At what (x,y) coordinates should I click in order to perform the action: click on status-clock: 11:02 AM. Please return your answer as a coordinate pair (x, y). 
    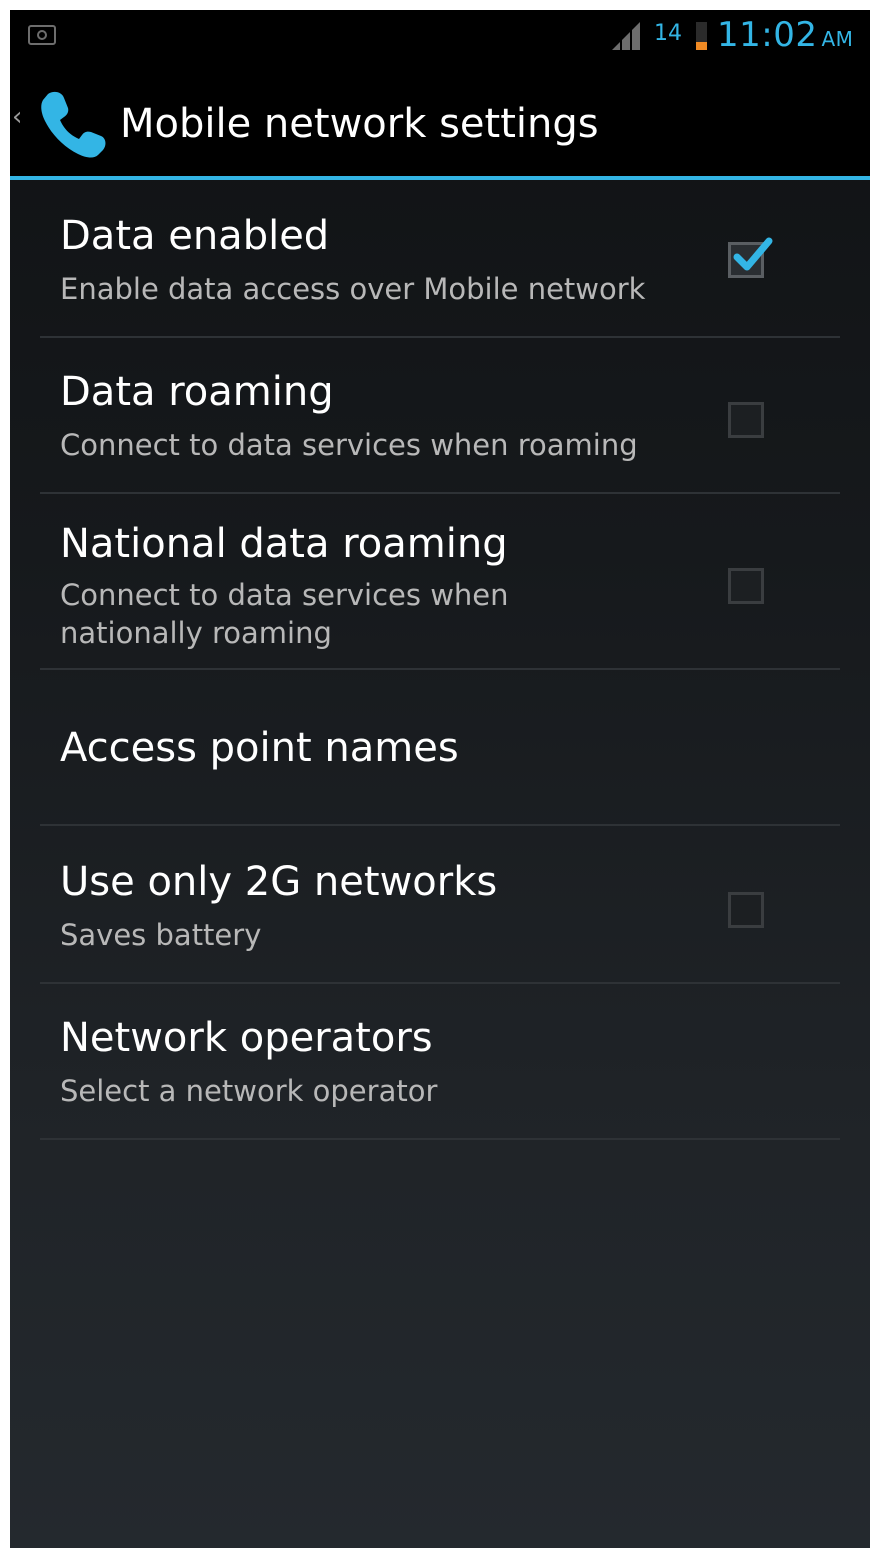
    Looking at the image, I should click on (785, 37).